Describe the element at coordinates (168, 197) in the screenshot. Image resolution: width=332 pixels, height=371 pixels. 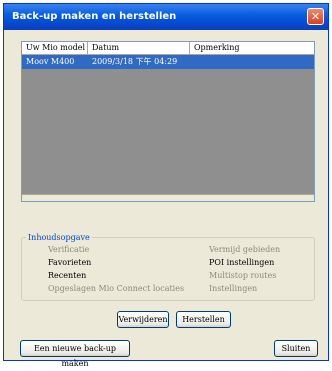
I see `horizontal-scrollbar` at that location.